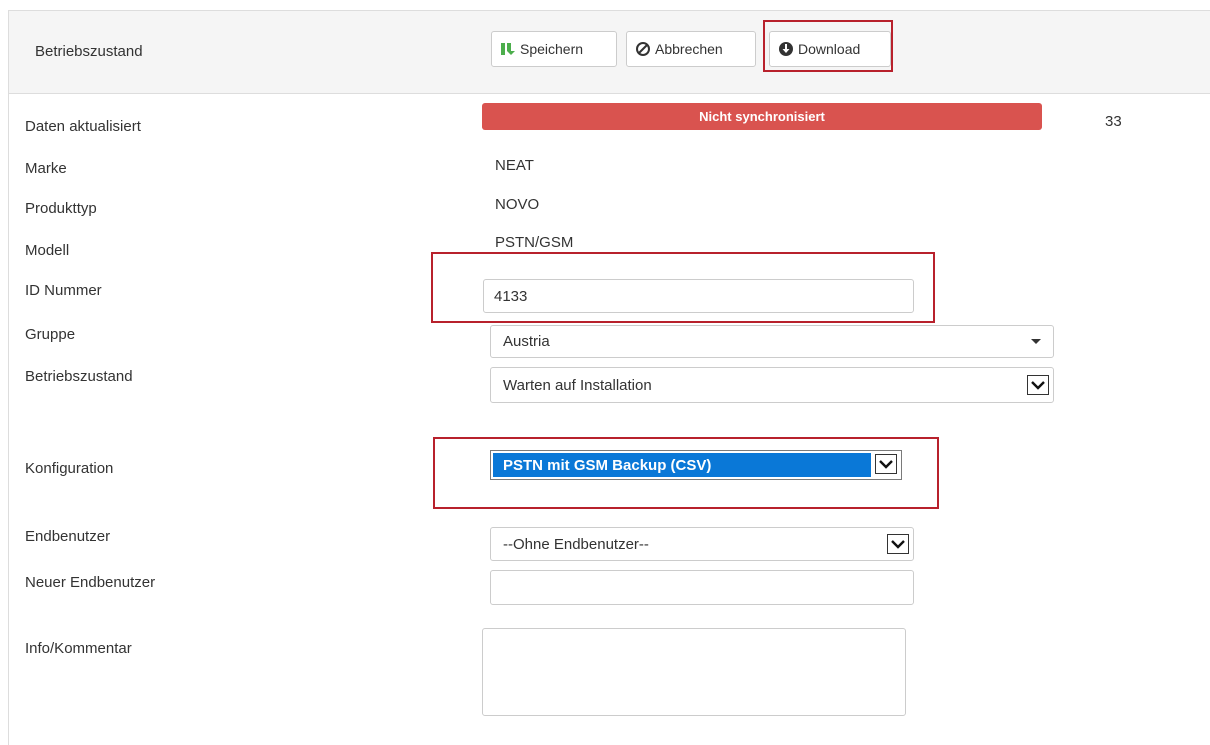 The image size is (1210, 745). I want to click on label-info-comment: Info/Kommentar, so click(78, 648).